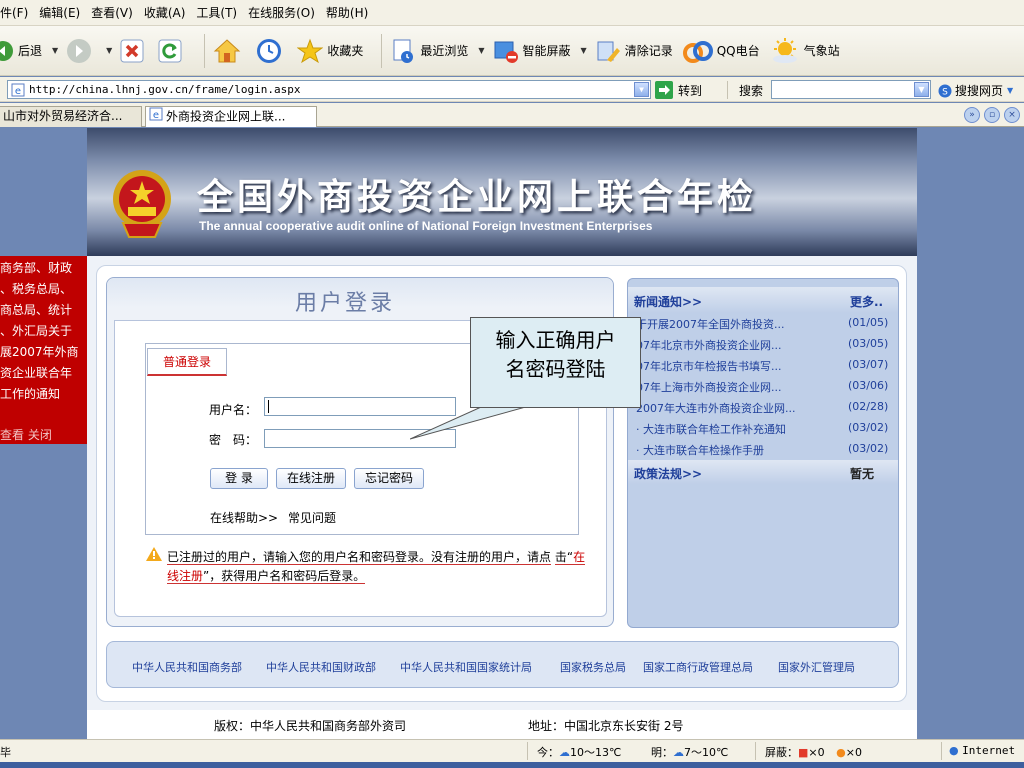  Describe the element at coordinates (764, 365) in the screenshot. I see `news-item: 07年北京市年检报告书填写... (03/07)` at that location.